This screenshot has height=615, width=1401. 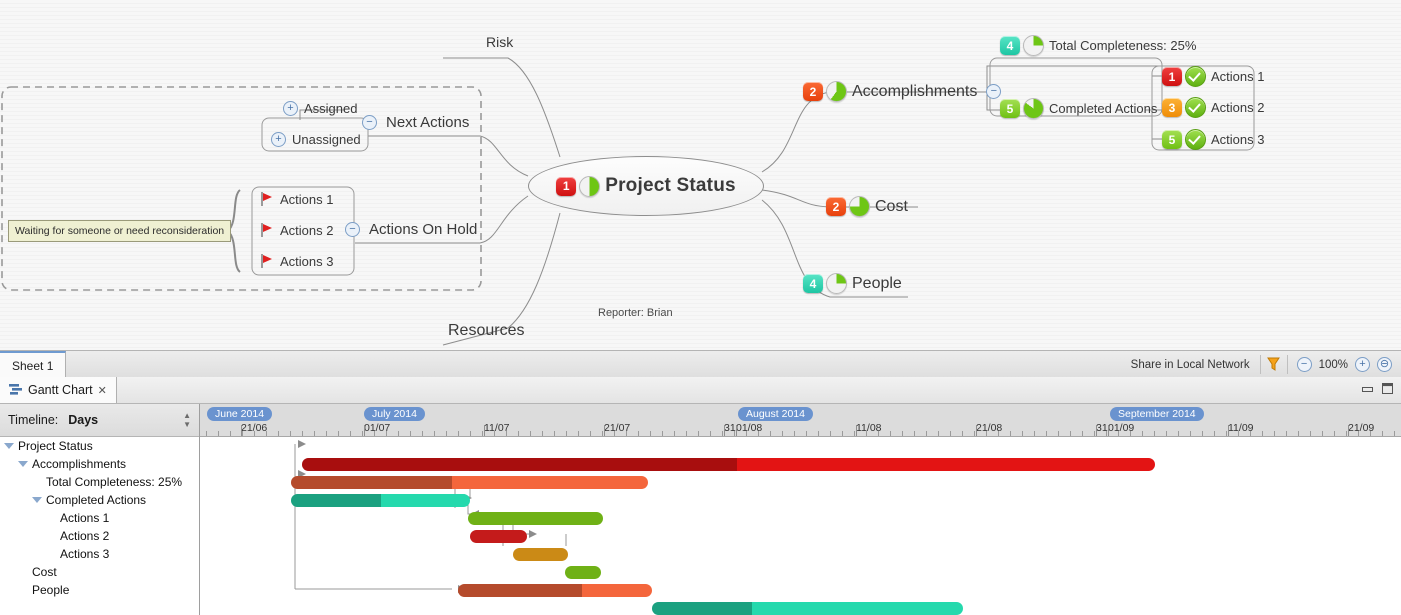 What do you see at coordinates (836, 206) in the screenshot?
I see `priority-badge-2: 2` at bounding box center [836, 206].